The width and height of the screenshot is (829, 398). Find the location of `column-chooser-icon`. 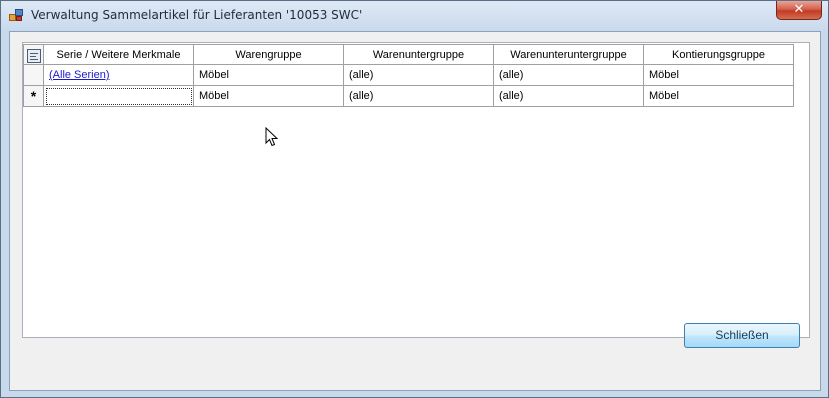

column-chooser-icon is located at coordinates (33, 55).